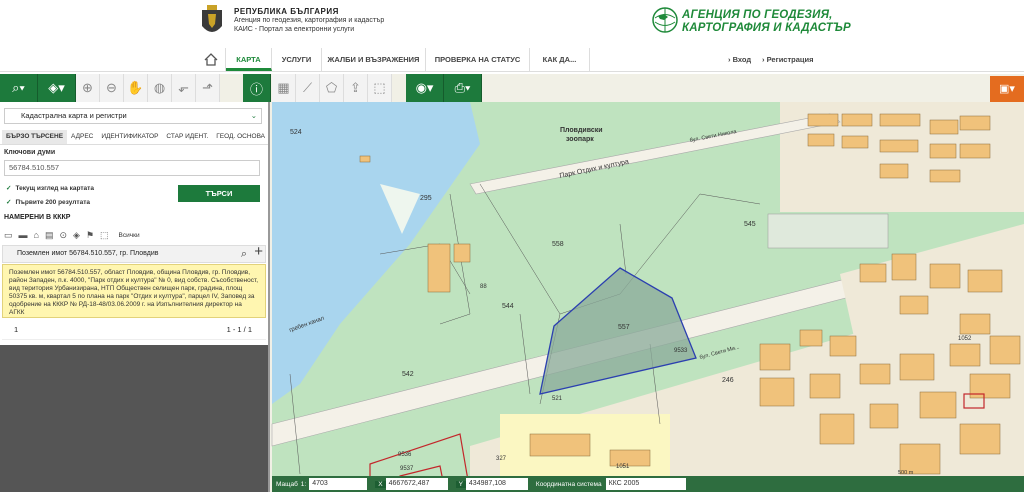 Image resolution: width=1024 pixels, height=492 pixels. Describe the element at coordinates (35, 137) in the screenshot. I see `tab-quick-search: БЪРЗО ТЪРСЕНЕ` at that location.